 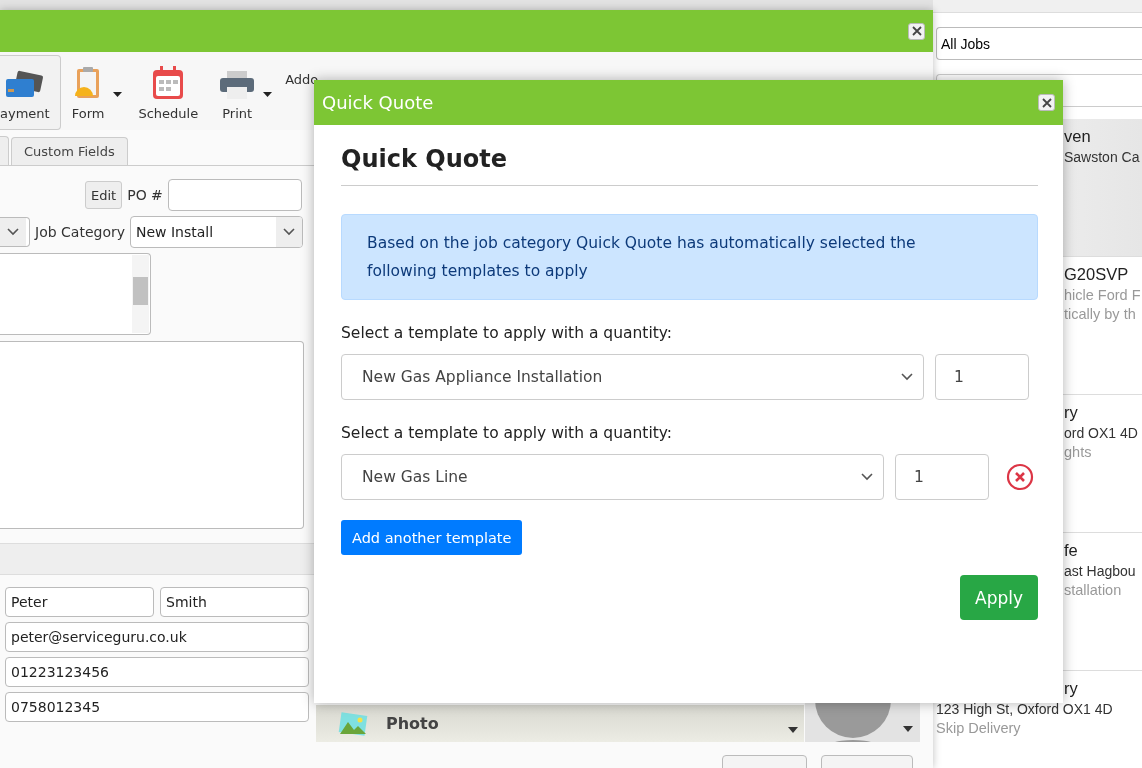 I want to click on toolbar-button: ayment, so click(x=30, y=92).